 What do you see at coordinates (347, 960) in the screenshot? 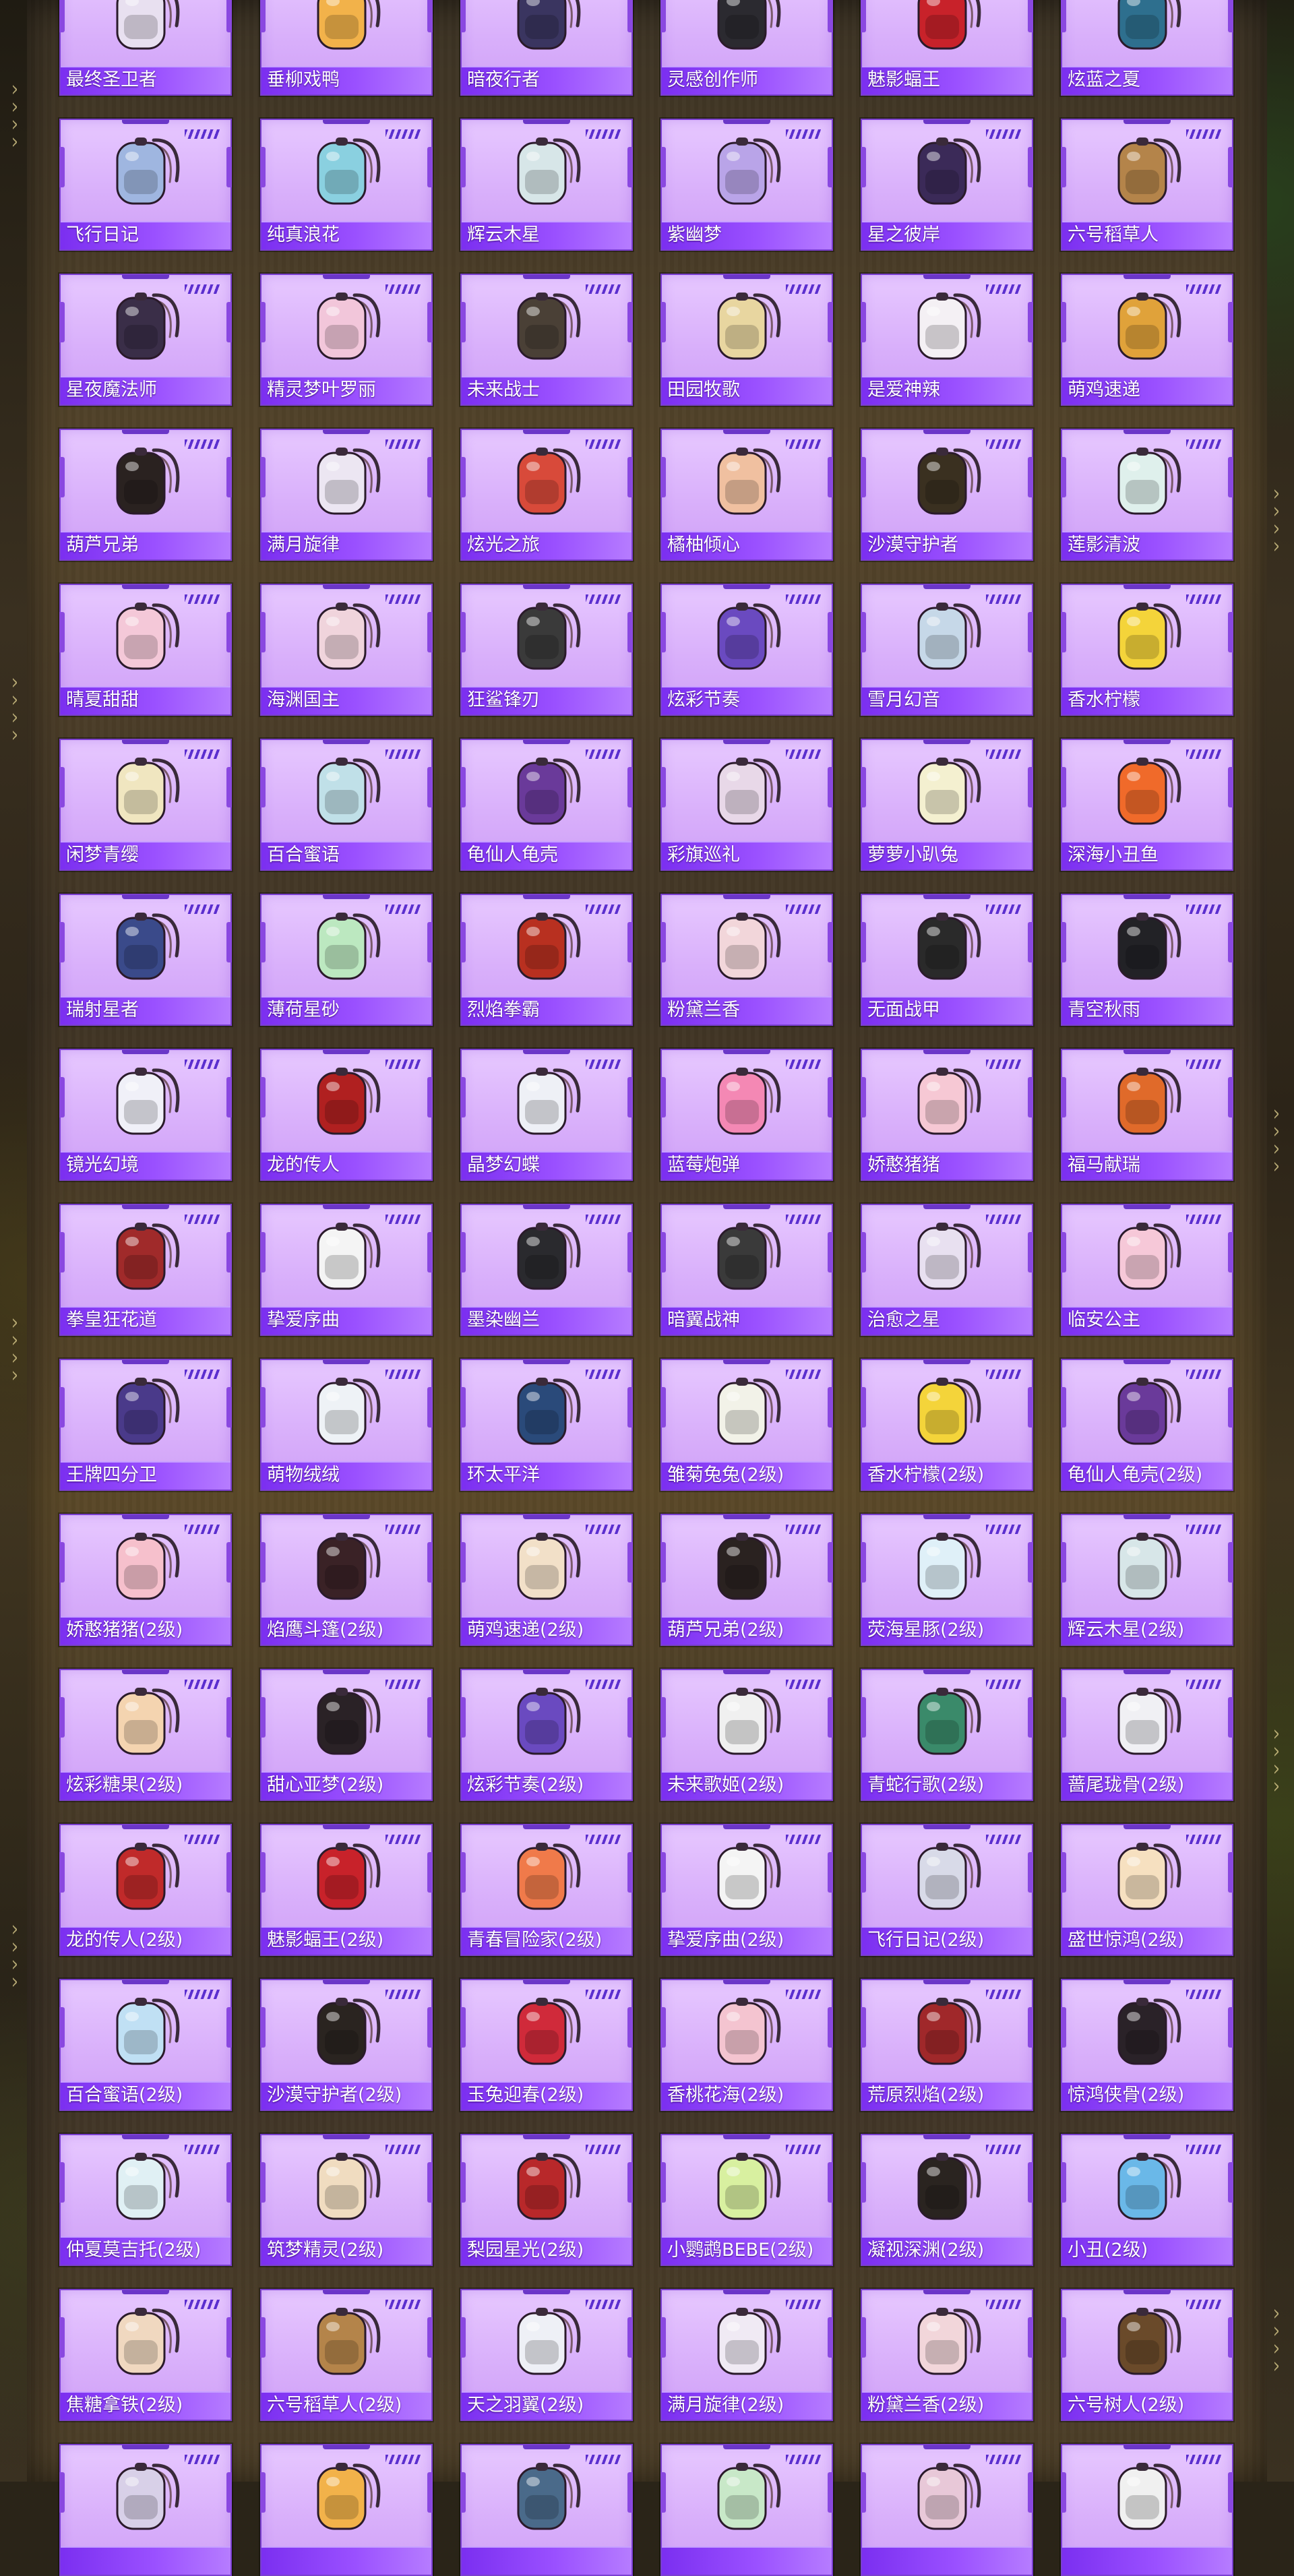
I see `item-card: 薄荷星砂` at bounding box center [347, 960].